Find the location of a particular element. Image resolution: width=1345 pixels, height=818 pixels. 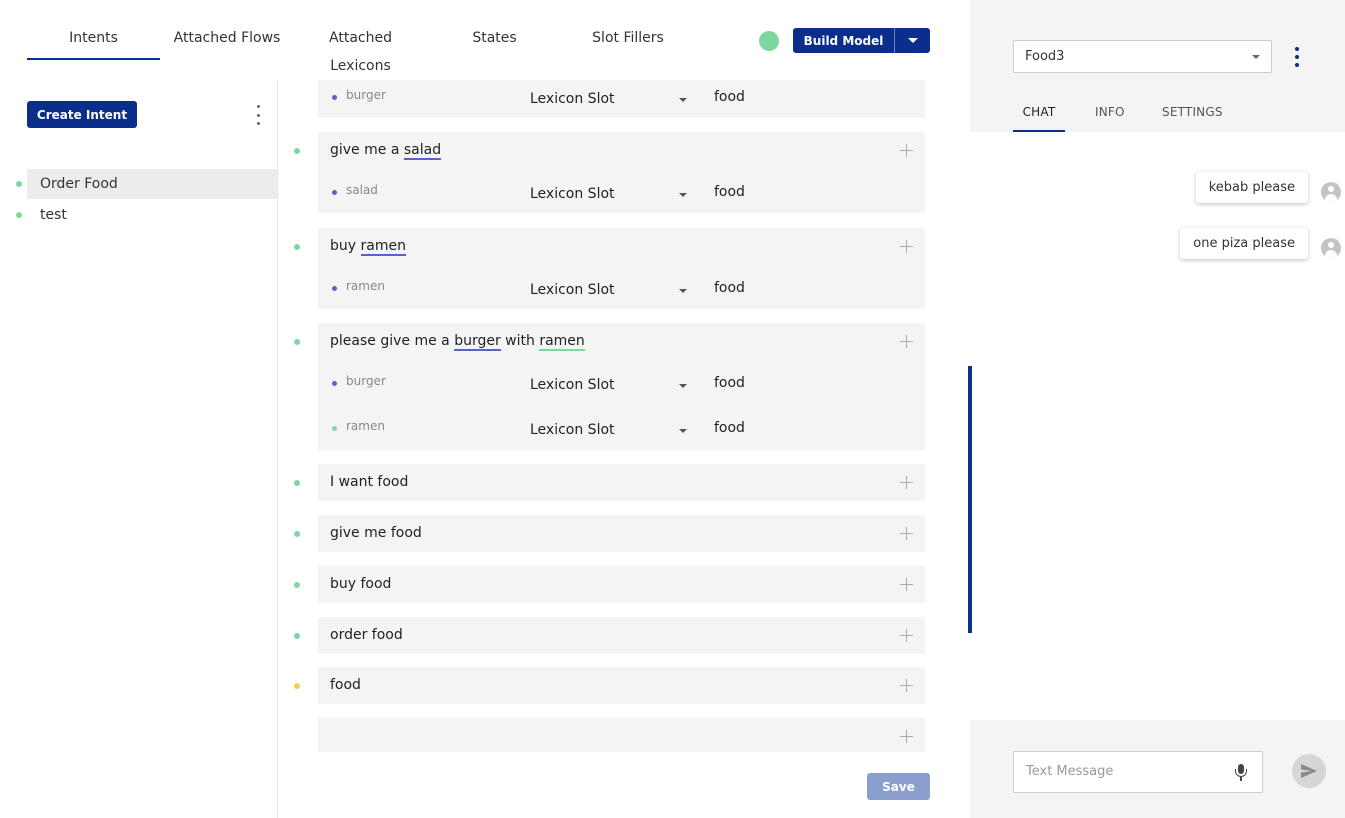

new-example-input is located at coordinates (621, 735).